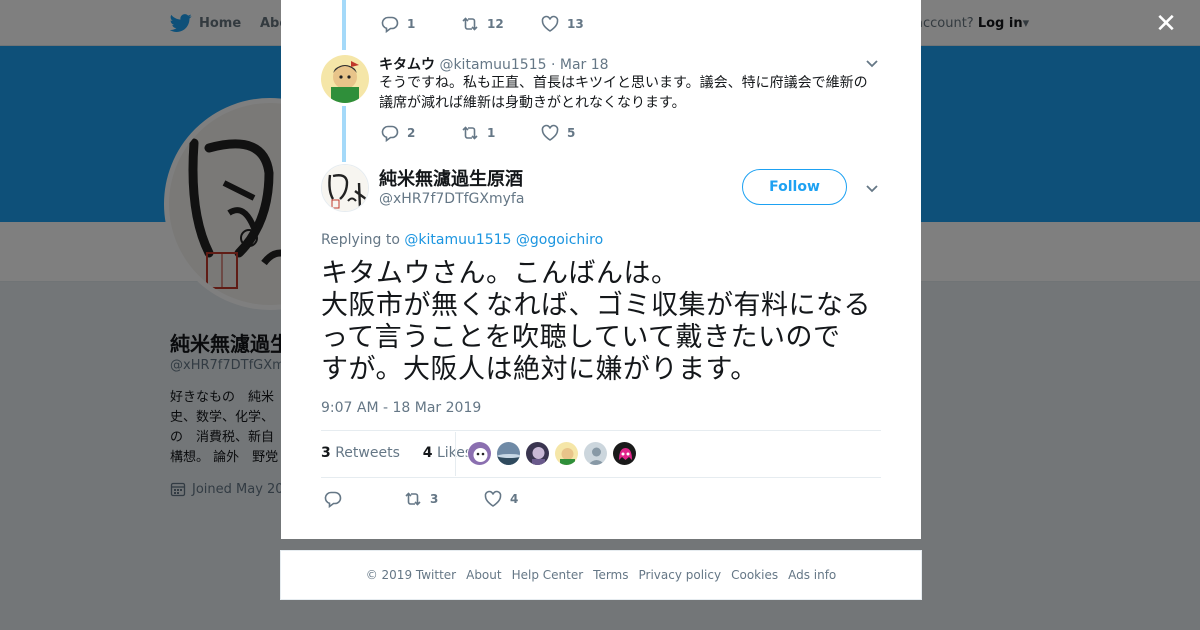 This screenshot has width=1200, height=630. What do you see at coordinates (457, 240) in the screenshot?
I see `mention-link: @kitamuu1515` at bounding box center [457, 240].